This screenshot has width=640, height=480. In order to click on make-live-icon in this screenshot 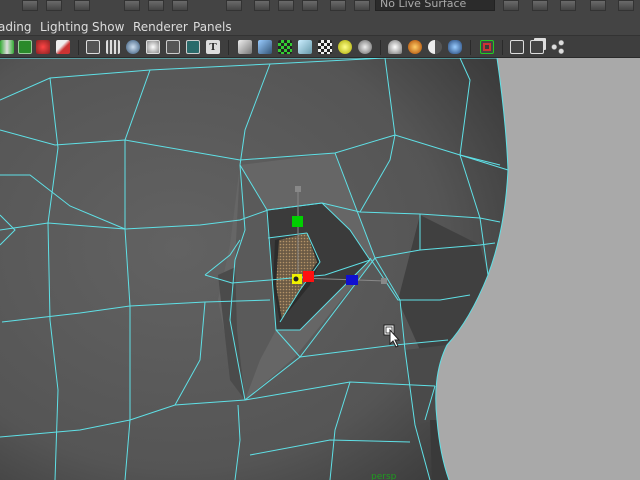, I will do `click(338, 5)`.